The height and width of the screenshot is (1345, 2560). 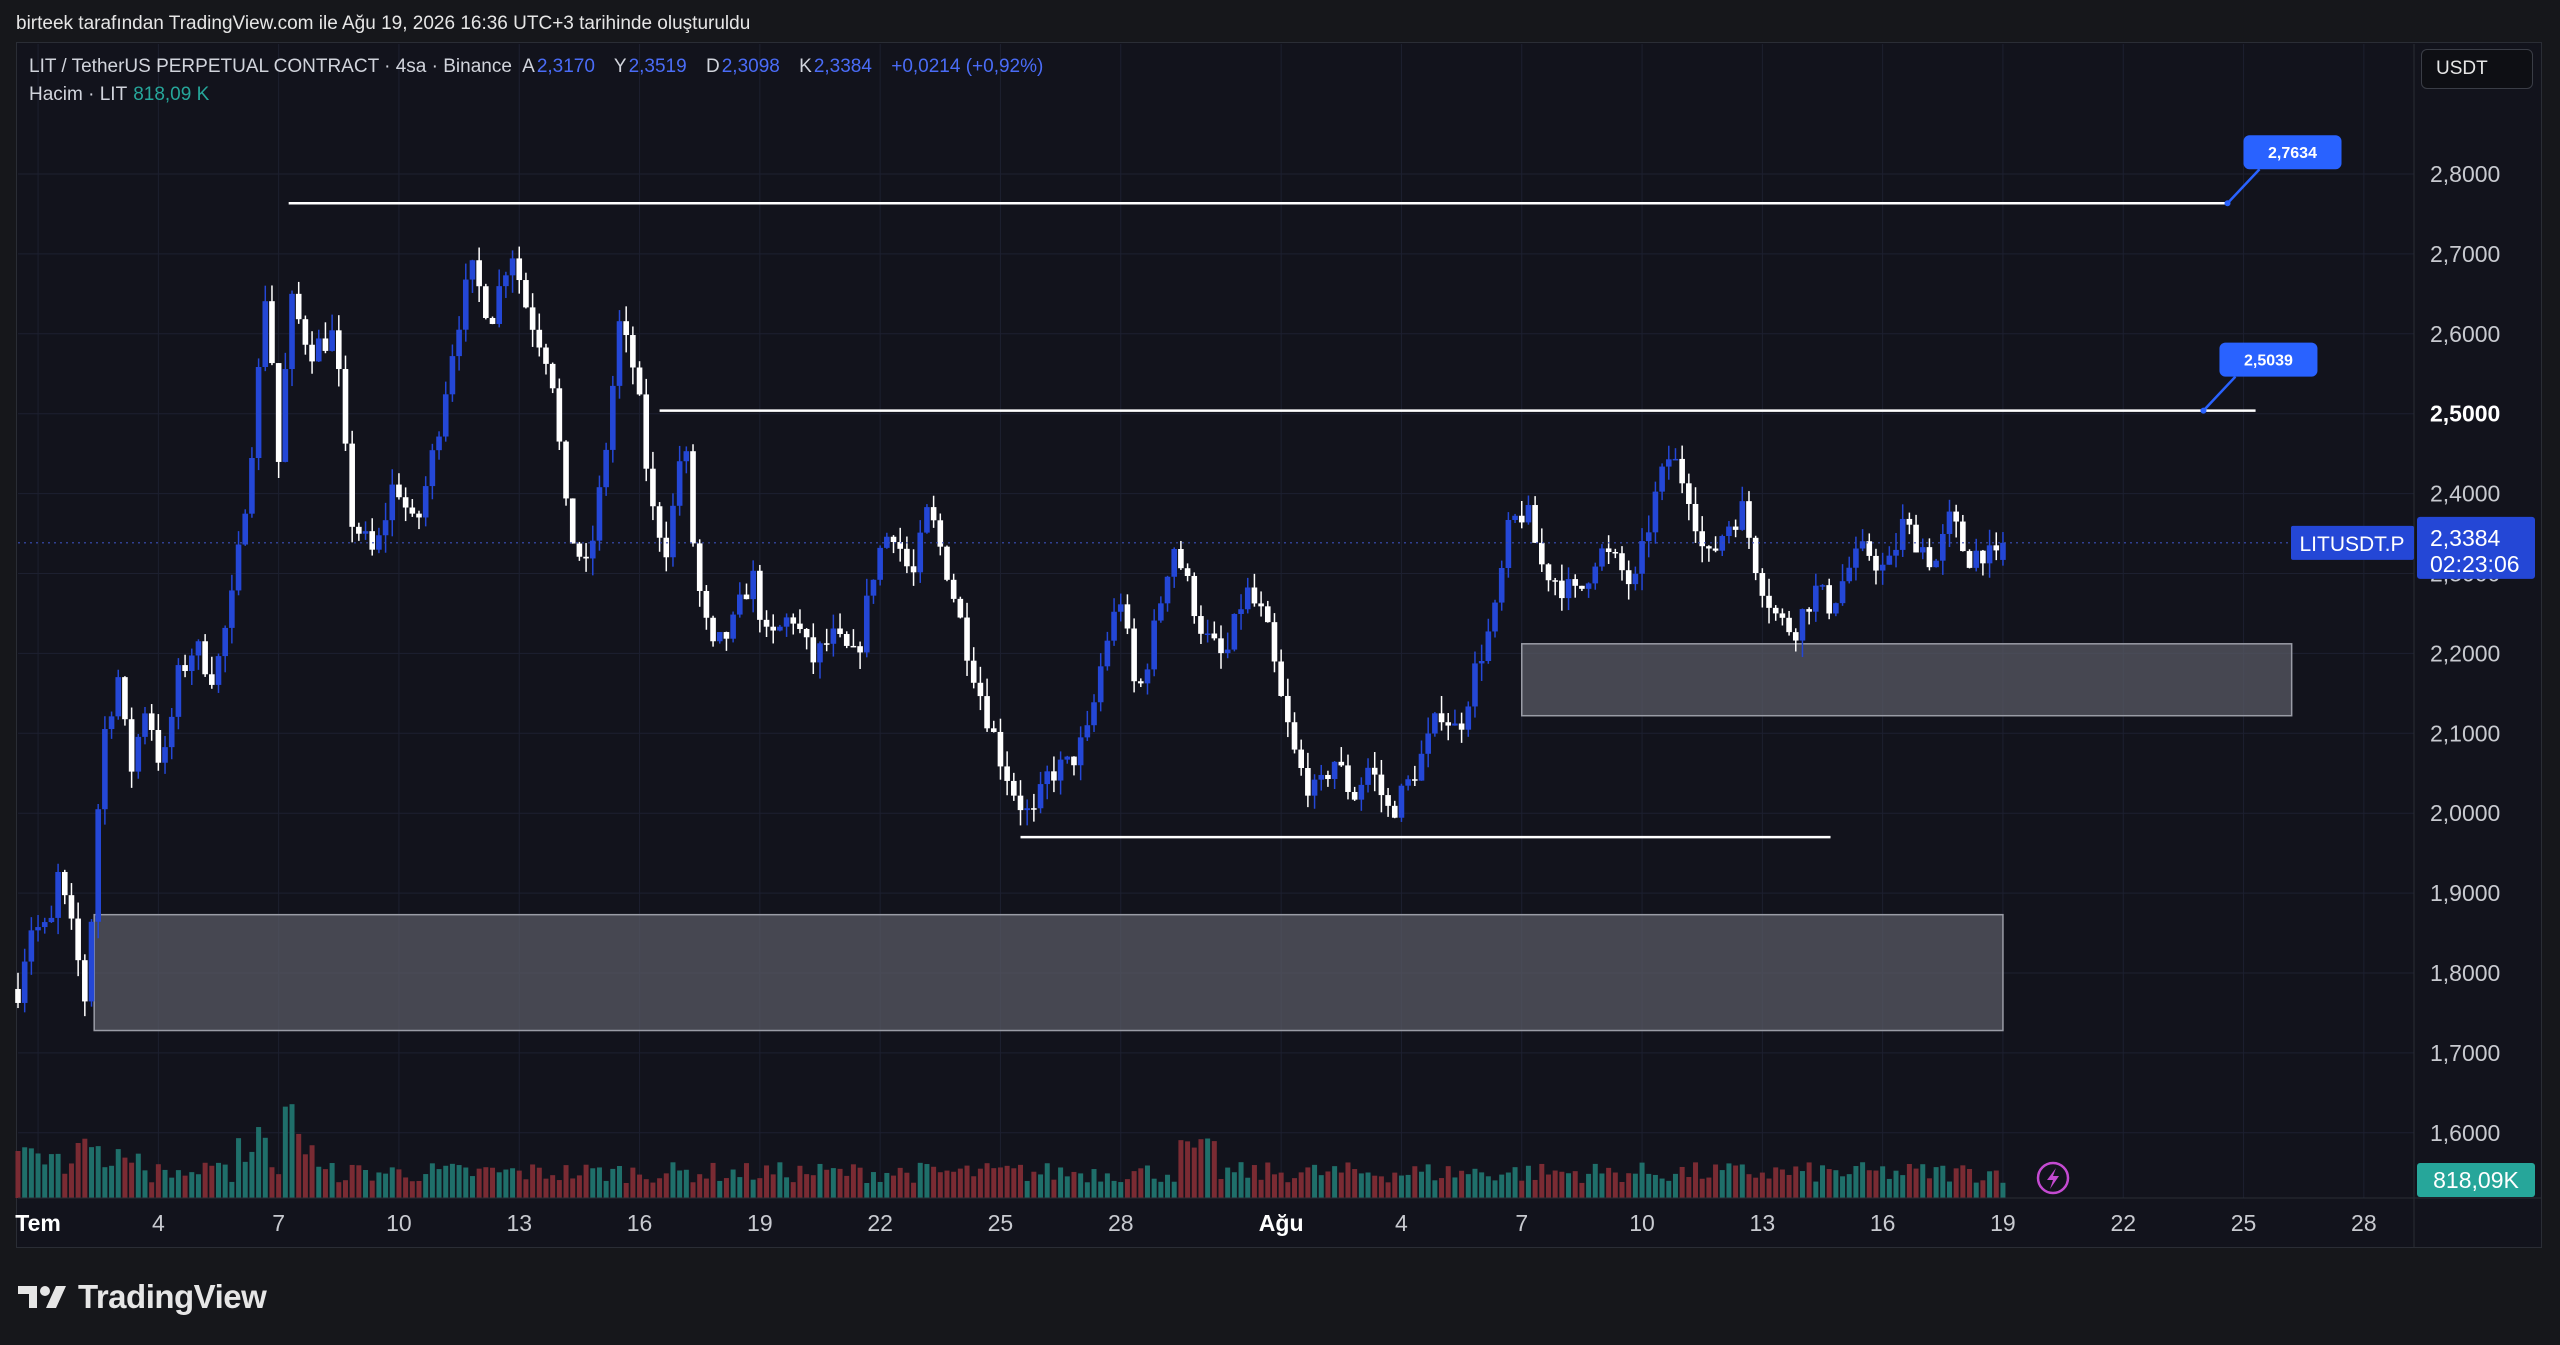 What do you see at coordinates (2477, 69) in the screenshot?
I see `currency-button: USDT` at bounding box center [2477, 69].